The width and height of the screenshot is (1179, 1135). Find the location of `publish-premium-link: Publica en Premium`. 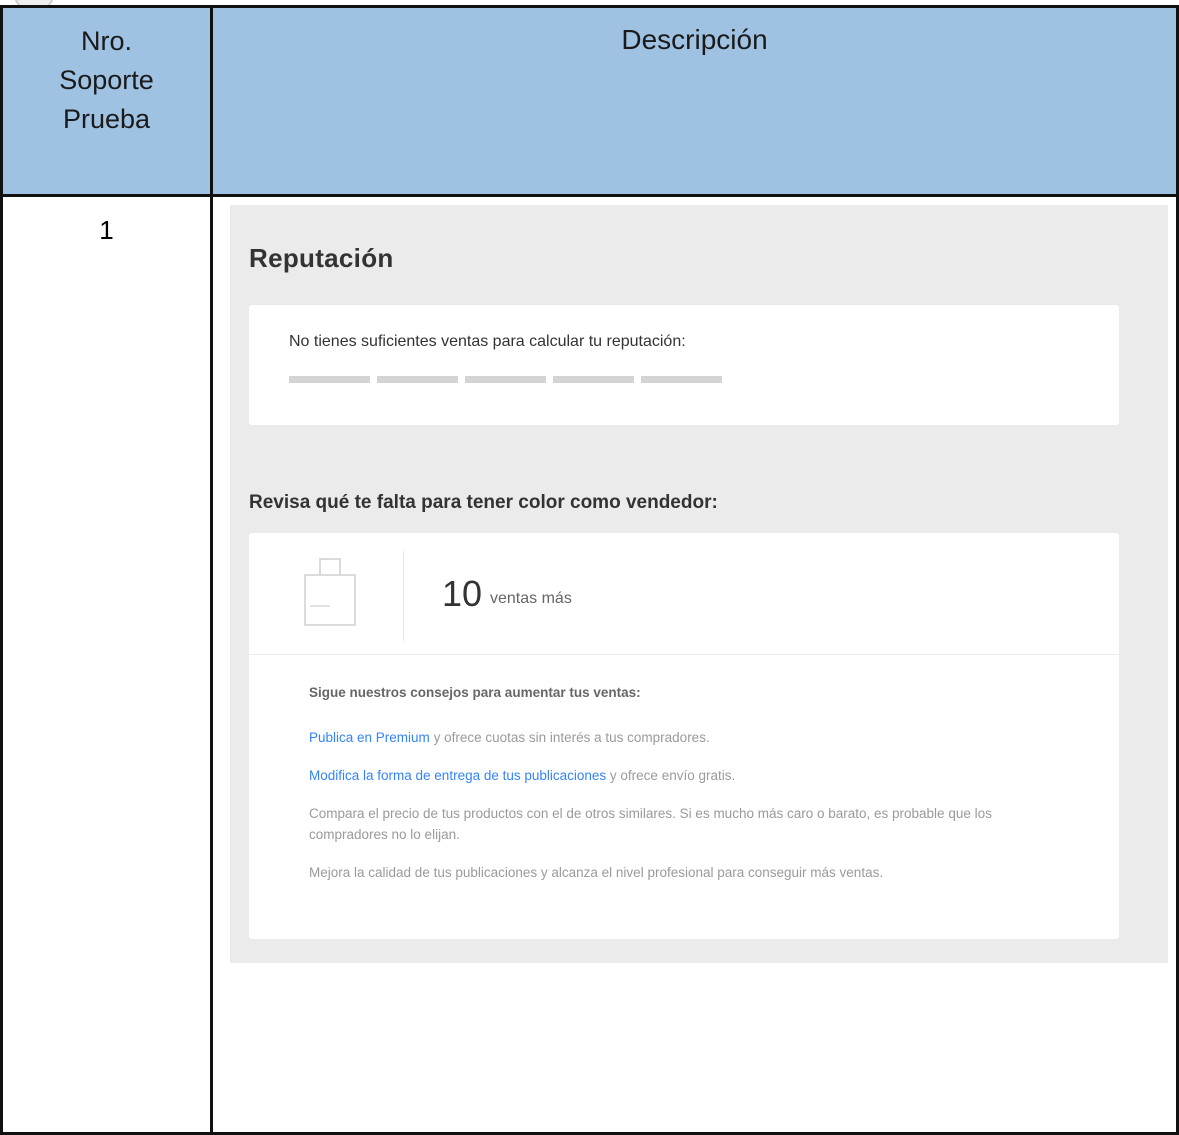

publish-premium-link: Publica en Premium is located at coordinates (369, 737).